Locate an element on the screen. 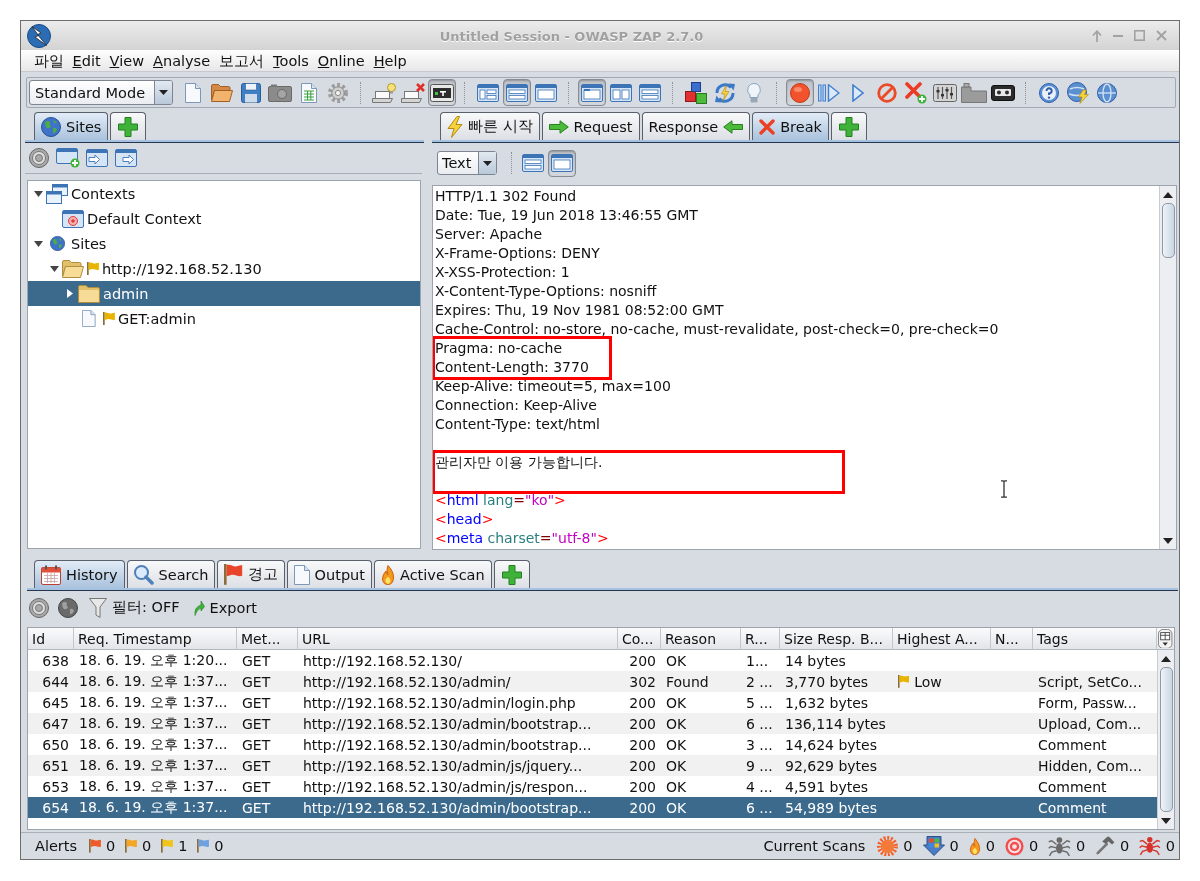 Image resolution: width=1200 pixels, height=881 pixels. toolbar-button is located at coordinates (441, 92).